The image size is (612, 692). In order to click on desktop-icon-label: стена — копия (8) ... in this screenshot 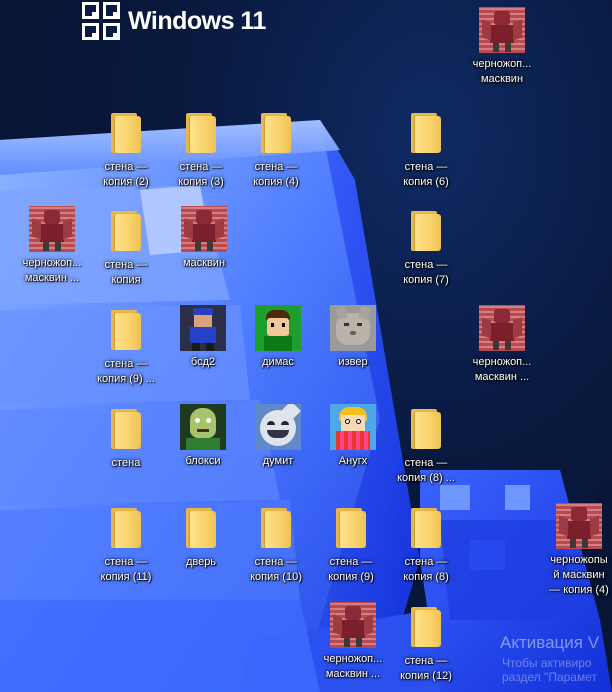, I will do `click(426, 470)`.